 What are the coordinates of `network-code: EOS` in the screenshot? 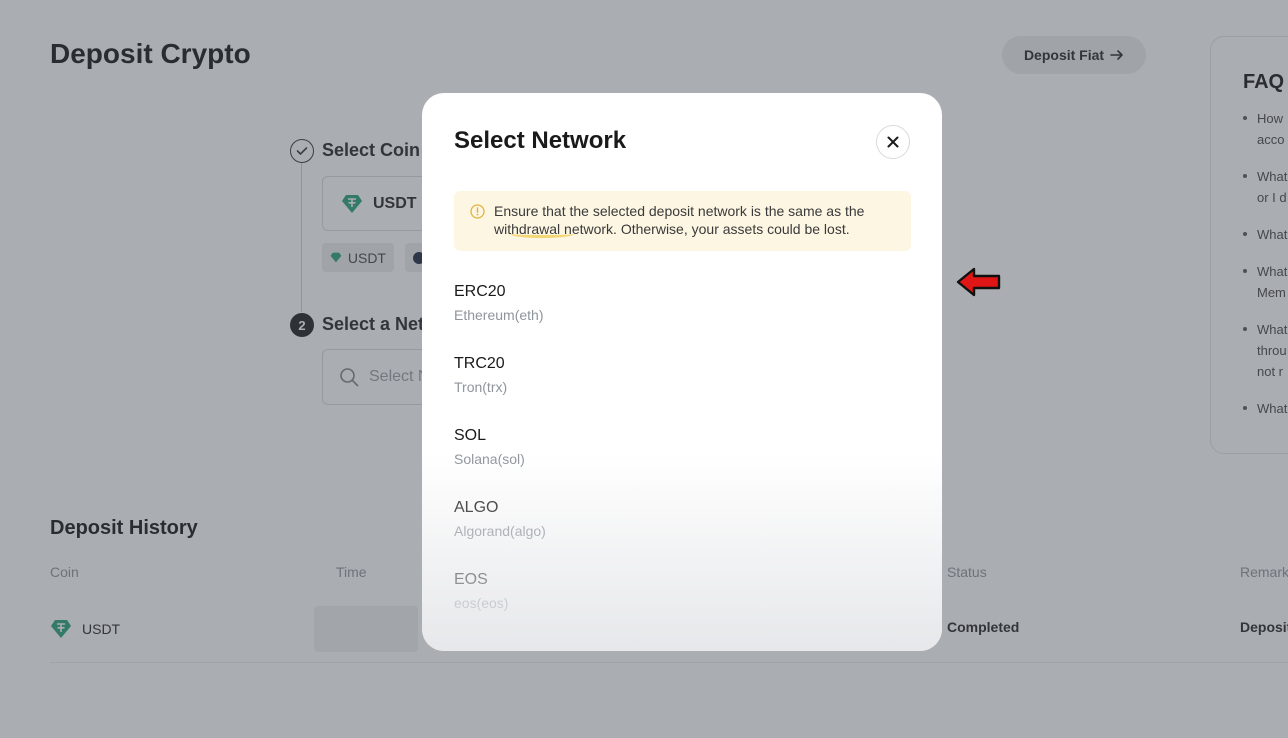 It's located at (471, 579).